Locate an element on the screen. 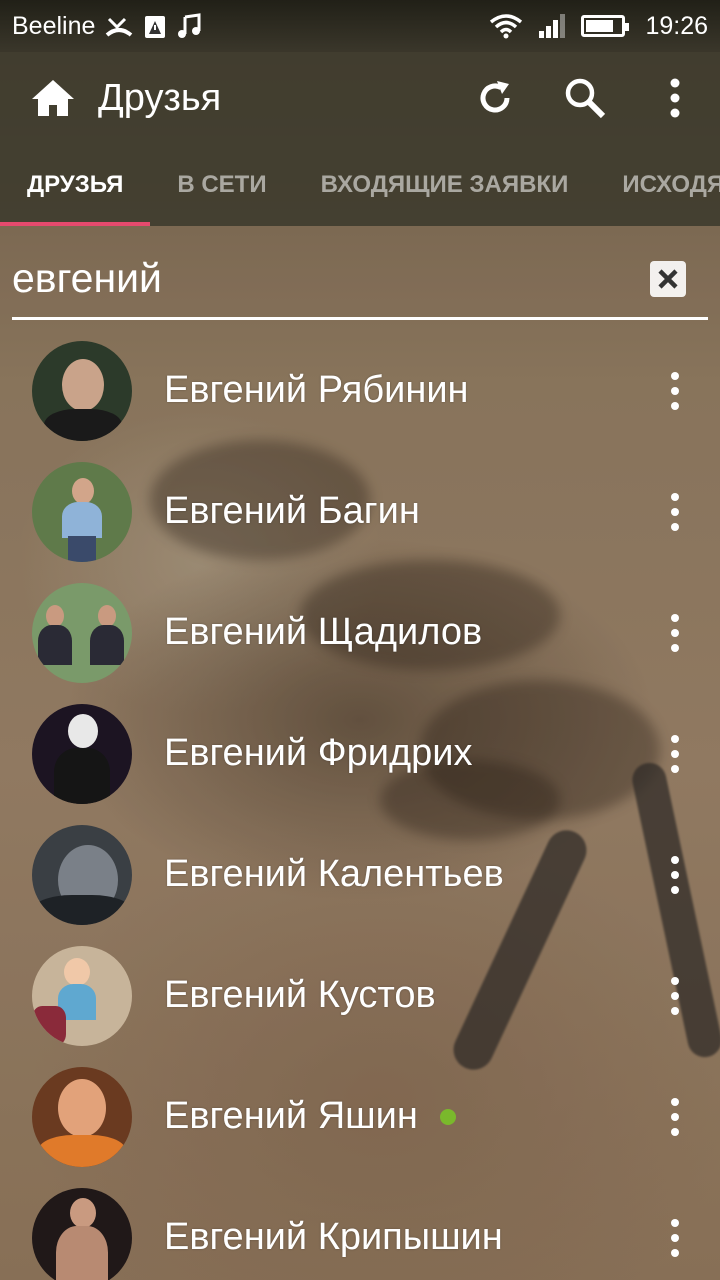 This screenshot has height=1280, width=720. list-item: Евгений Яшин is located at coordinates (360, 1116).